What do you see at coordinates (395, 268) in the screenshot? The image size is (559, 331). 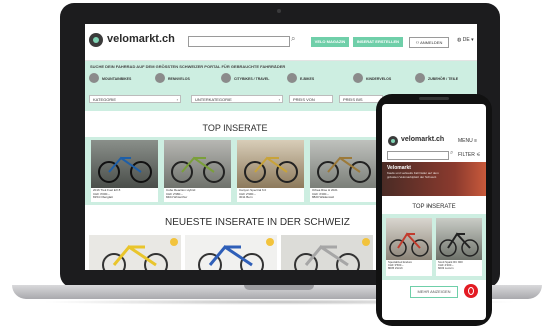 I see `ad-location: 8005 Zürich` at bounding box center [395, 268].